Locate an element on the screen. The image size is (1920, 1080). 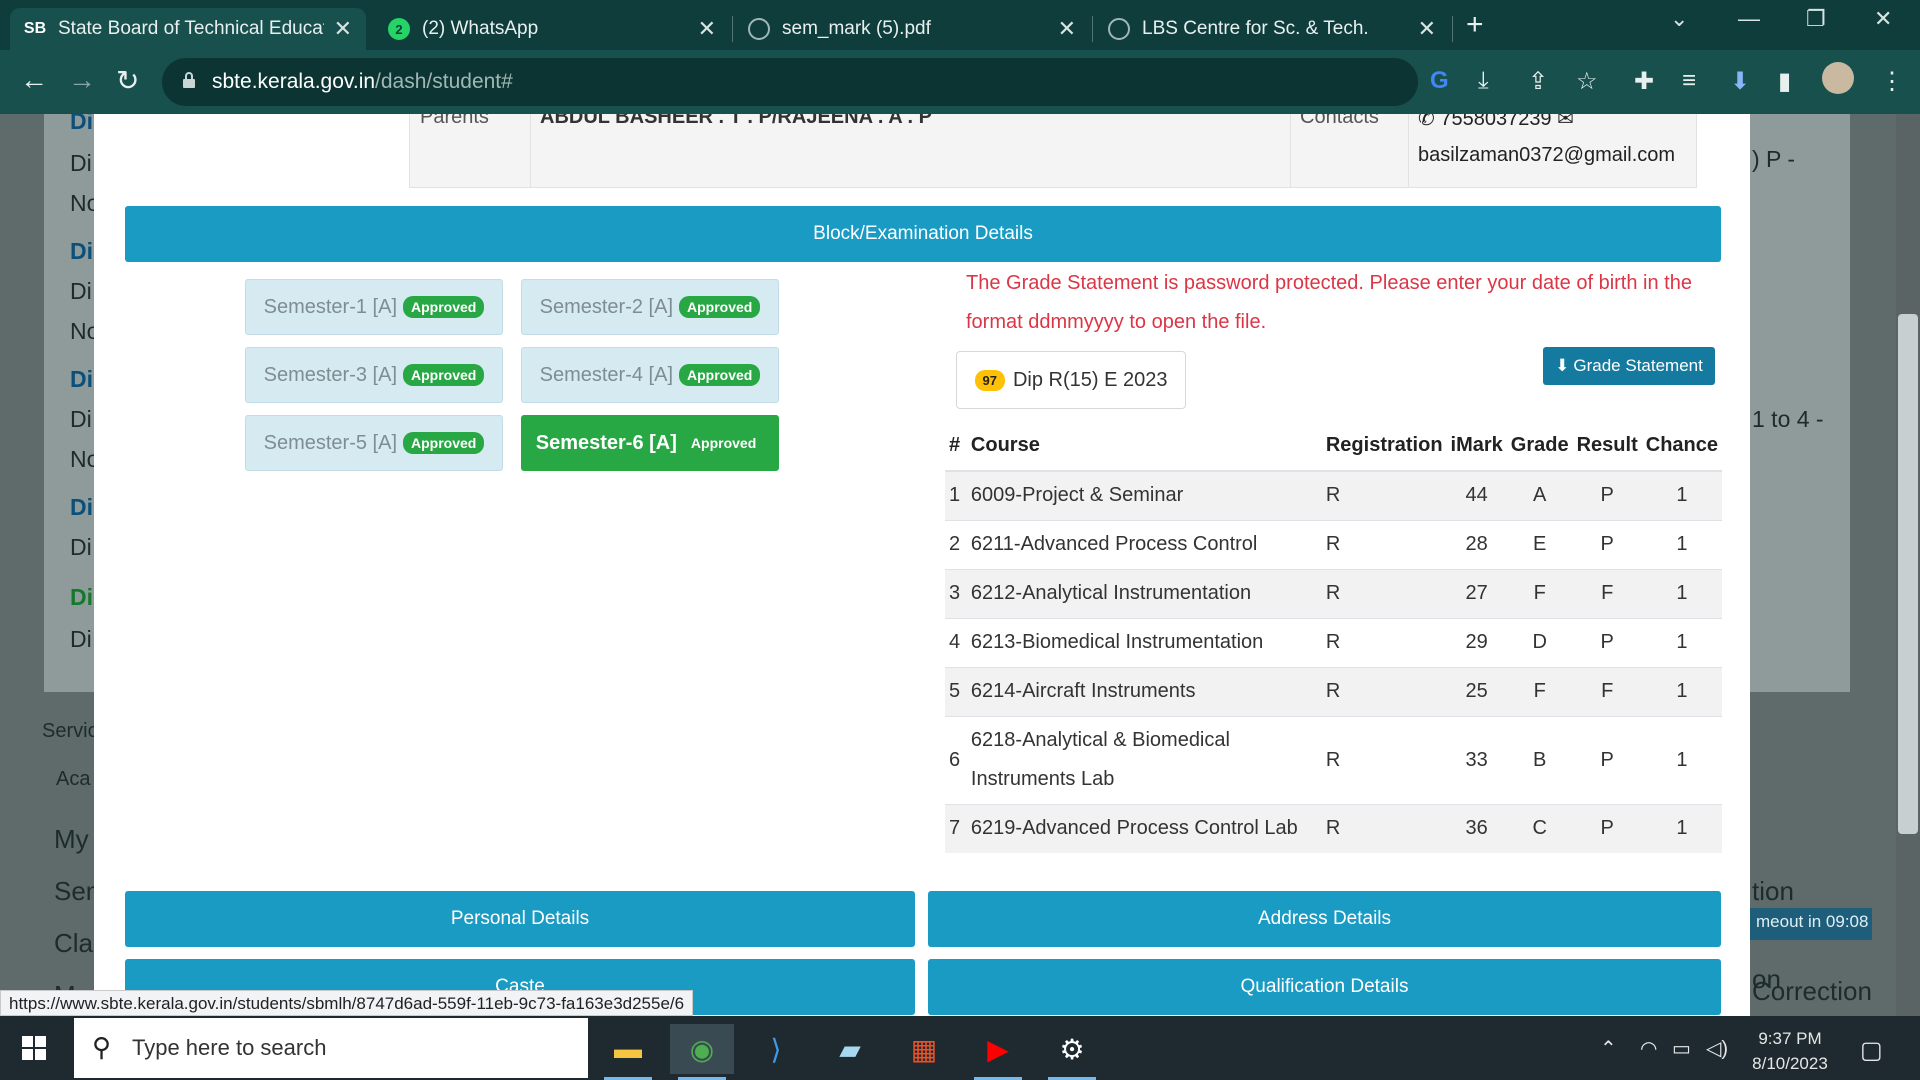
address-bar: sbte.kerala.gov.in/dash/student# G is located at coordinates (805, 82).